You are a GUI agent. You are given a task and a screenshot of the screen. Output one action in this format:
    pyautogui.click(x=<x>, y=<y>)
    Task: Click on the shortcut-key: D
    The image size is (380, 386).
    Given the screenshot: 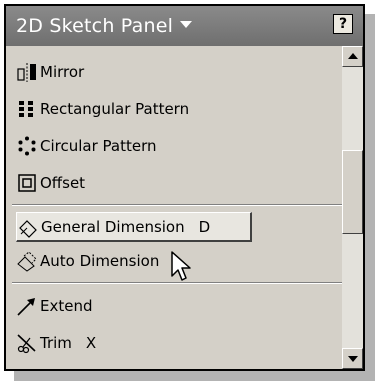 What is the action you would take?
    pyautogui.click(x=204, y=226)
    